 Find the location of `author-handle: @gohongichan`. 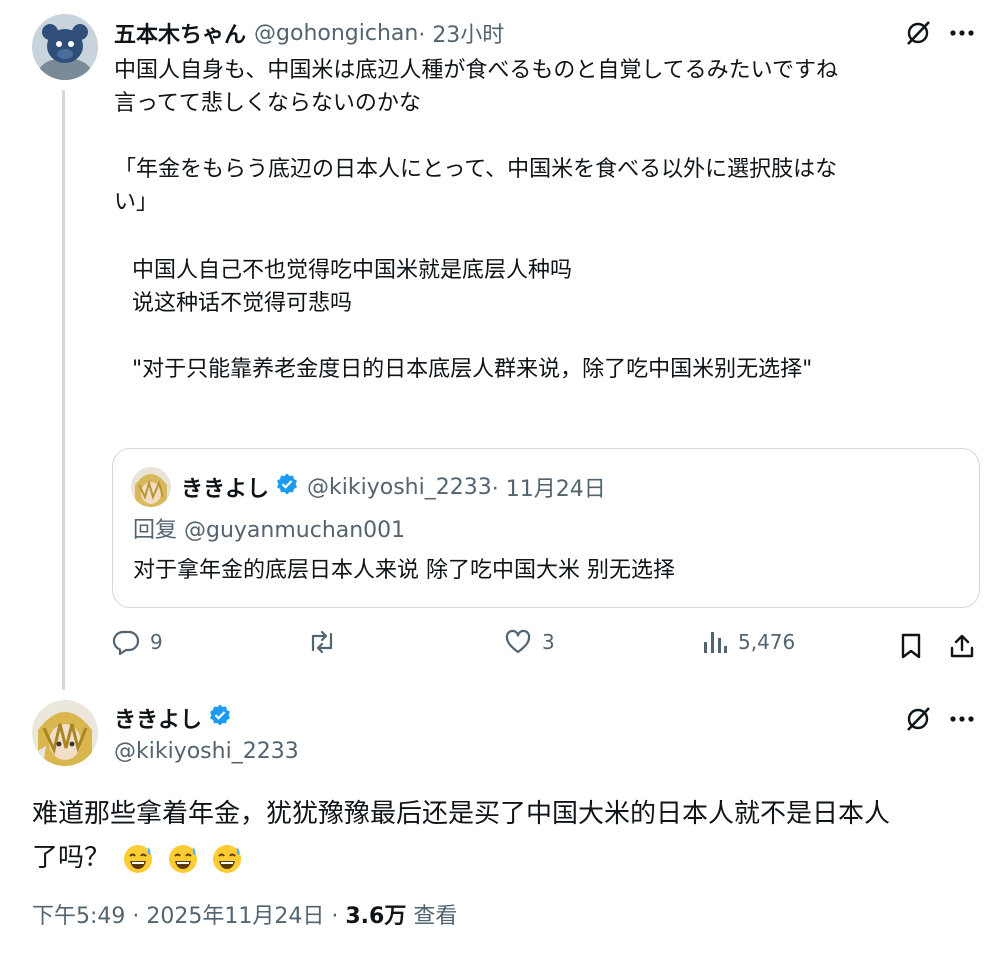

author-handle: @gohongichan is located at coordinates (336, 33).